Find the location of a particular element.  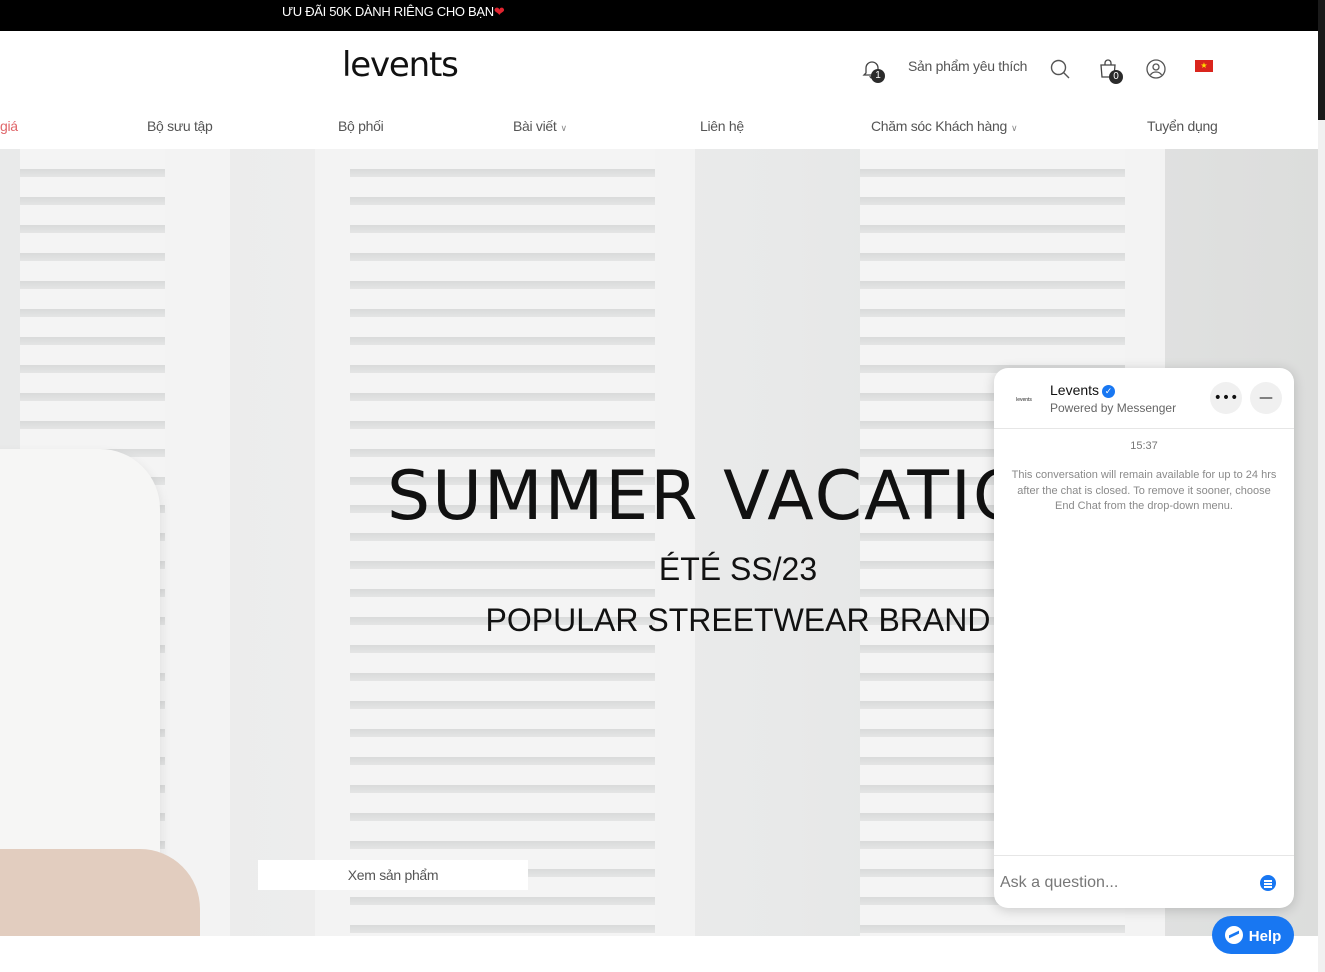

chat-page-name: Levents ✓ is located at coordinates (1083, 390).